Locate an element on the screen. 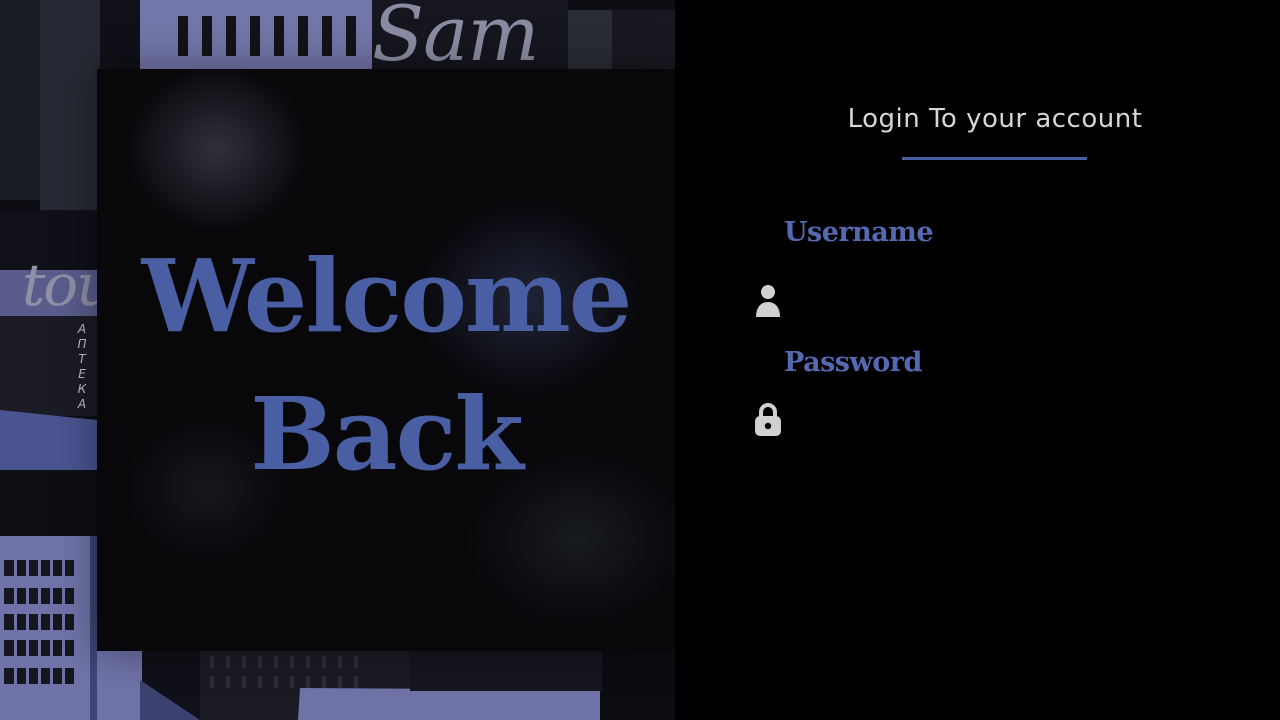 This screenshot has height=720, width=1280. username-label: Username is located at coordinates (859, 232).